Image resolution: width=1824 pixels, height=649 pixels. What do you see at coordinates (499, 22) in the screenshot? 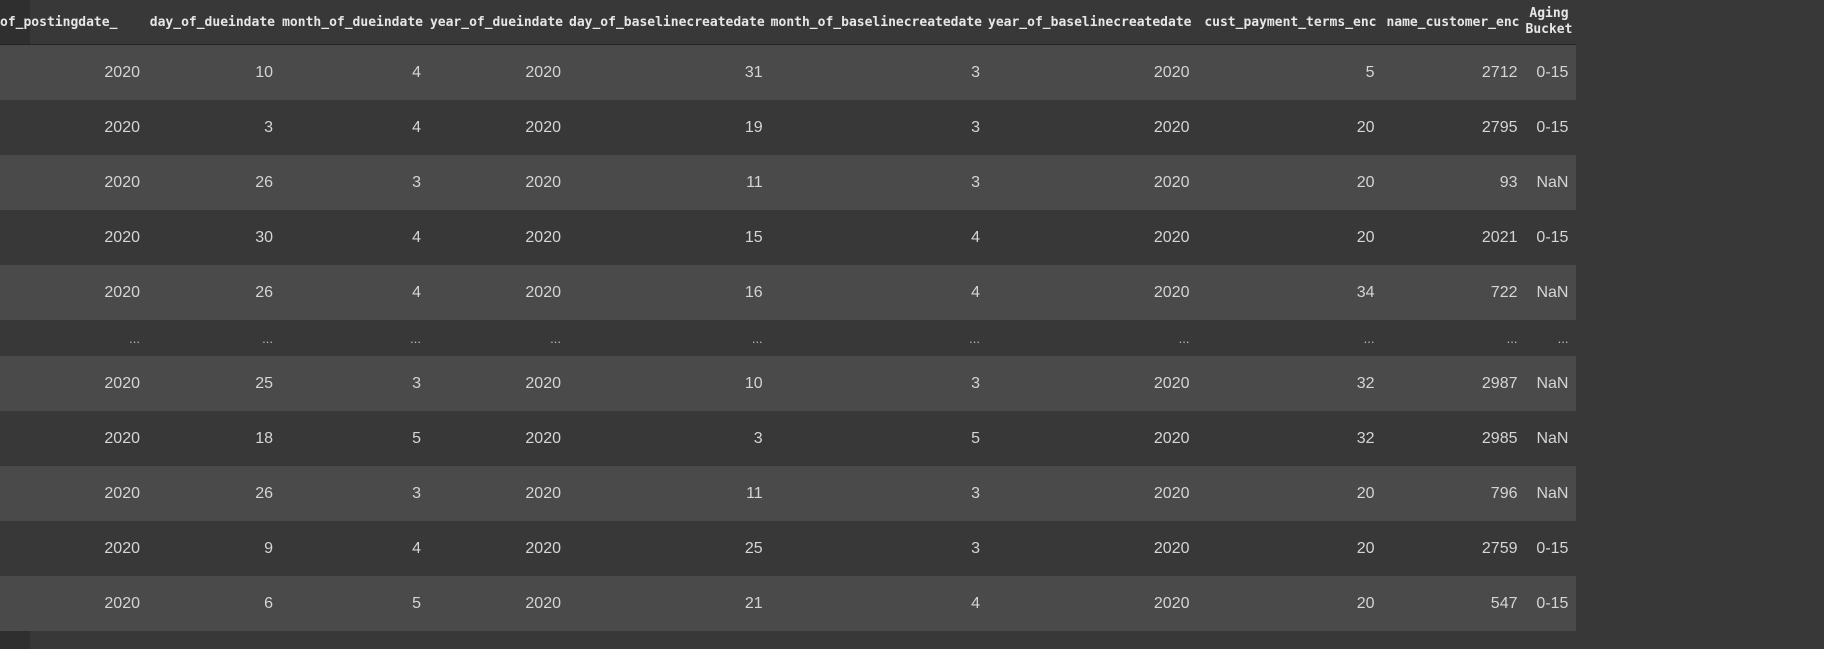
I see `column-header: year_of_dueindate` at bounding box center [499, 22].